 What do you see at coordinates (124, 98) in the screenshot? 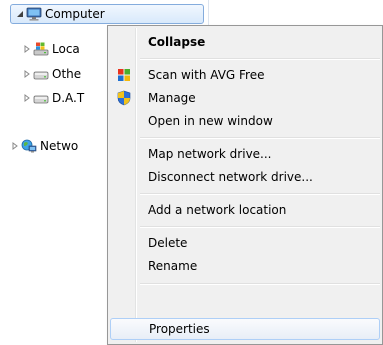
I see `uac-shield-icon` at bounding box center [124, 98].